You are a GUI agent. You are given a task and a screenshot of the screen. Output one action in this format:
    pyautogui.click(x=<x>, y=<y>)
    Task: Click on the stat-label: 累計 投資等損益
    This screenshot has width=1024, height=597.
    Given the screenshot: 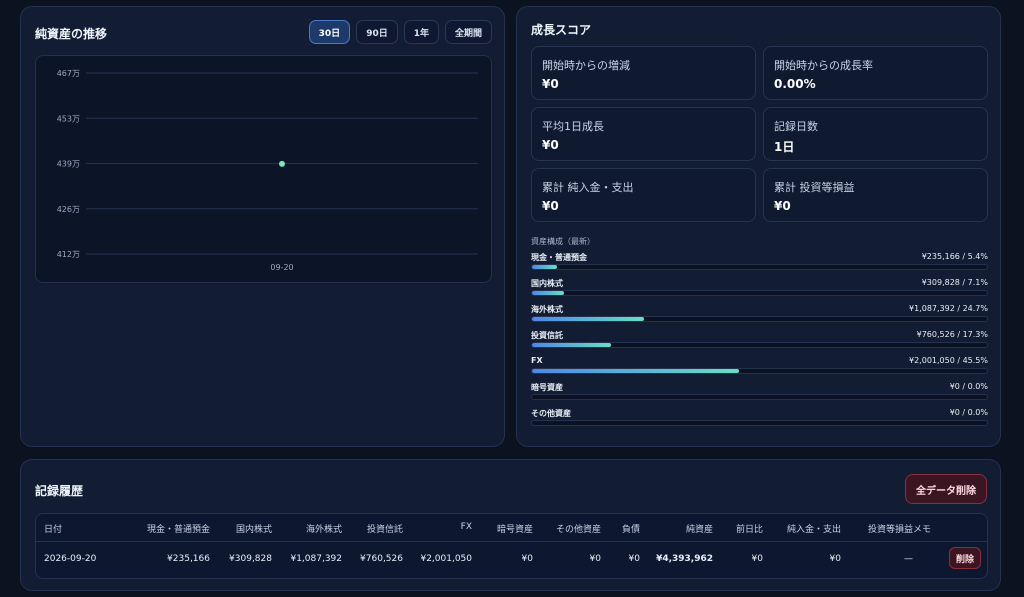 What is the action you would take?
    pyautogui.click(x=814, y=187)
    